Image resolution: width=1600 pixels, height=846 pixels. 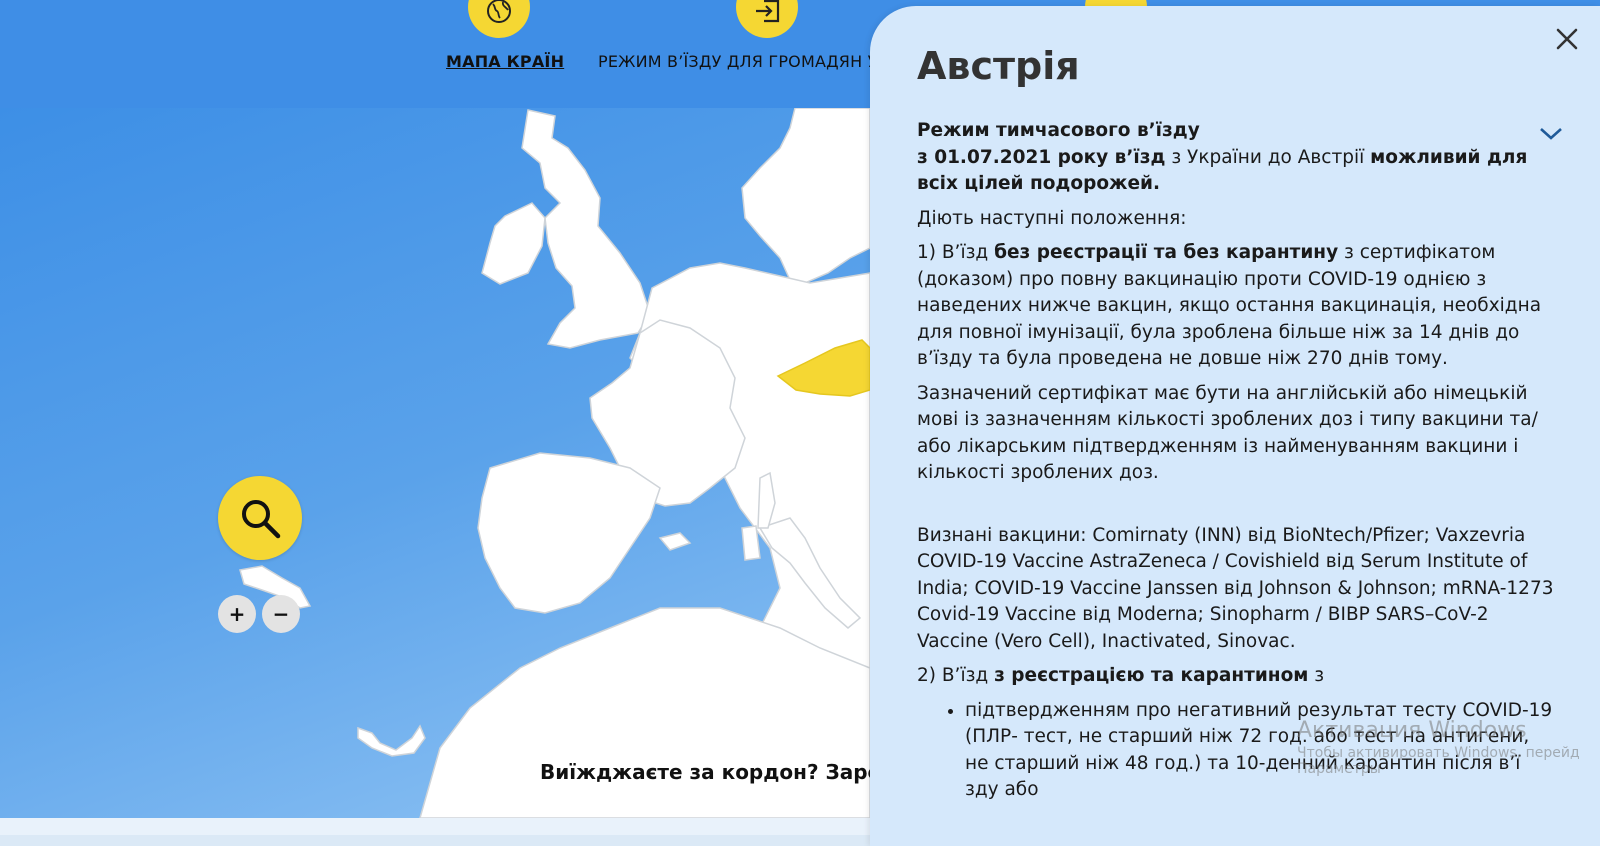 I want to click on paragraph: 2) В’їзд з реєстрацією та карантином з, so click(x=1237, y=676).